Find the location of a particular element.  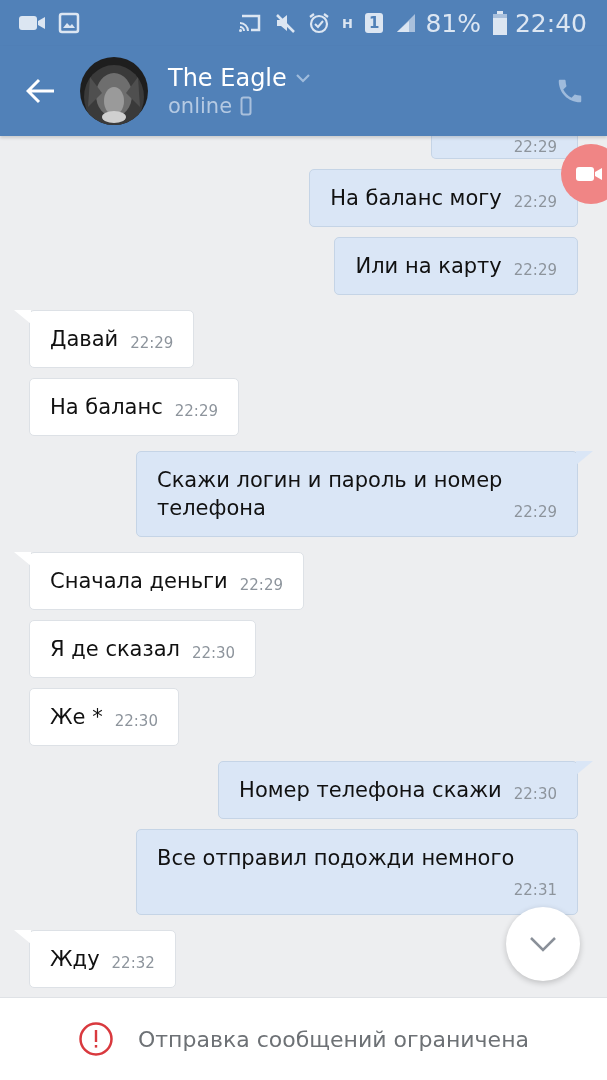

network-type: H is located at coordinates (347, 23).